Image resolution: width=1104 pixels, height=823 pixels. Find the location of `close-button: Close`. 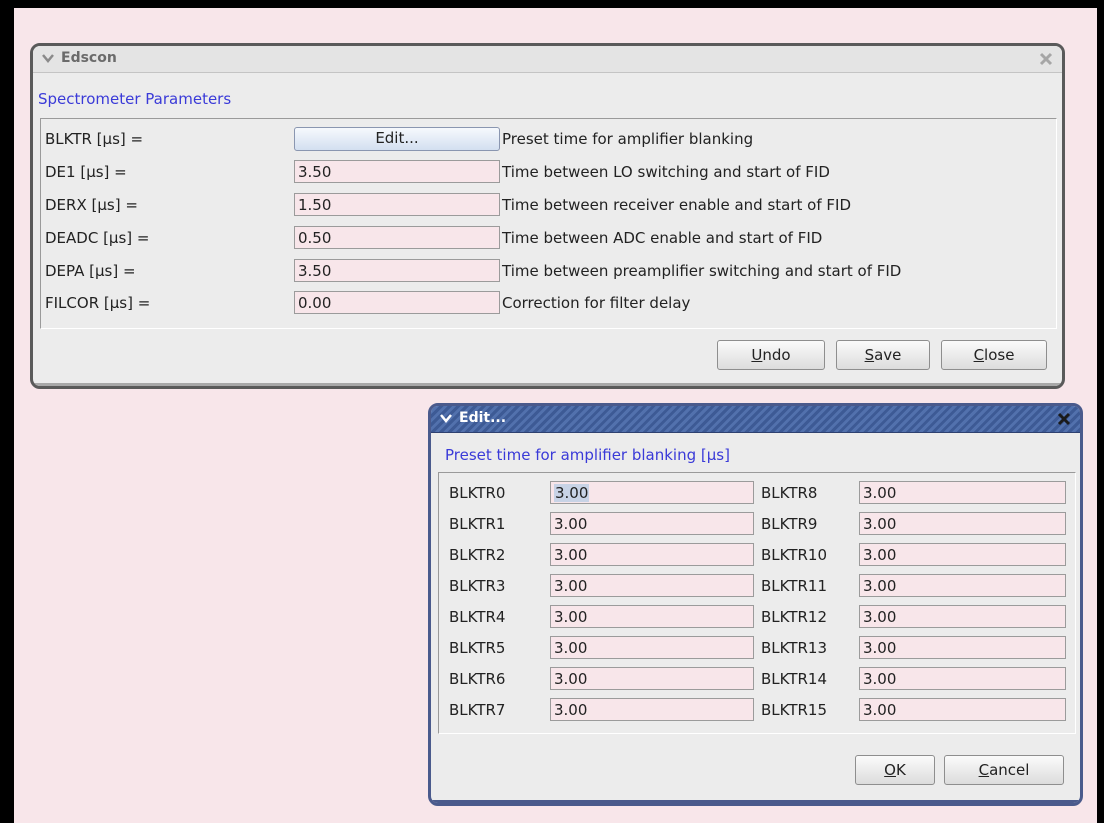

close-button: Close is located at coordinates (994, 355).